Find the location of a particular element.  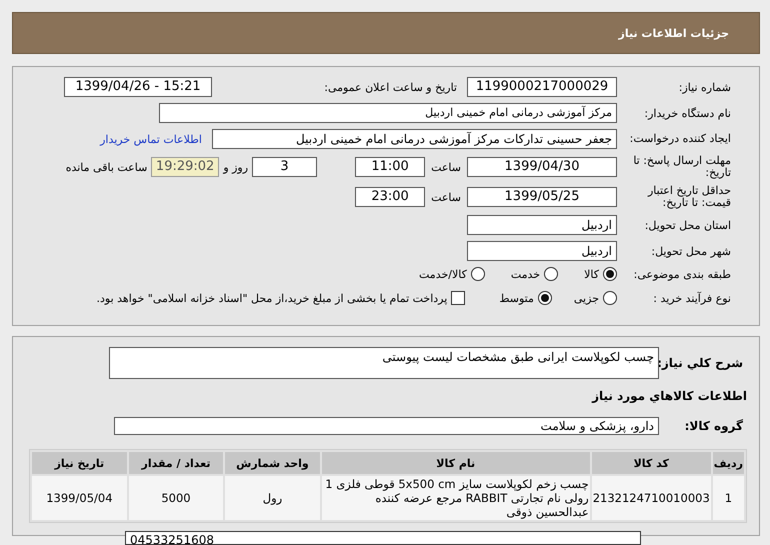

value-field: 19:29:02 is located at coordinates (185, 167).